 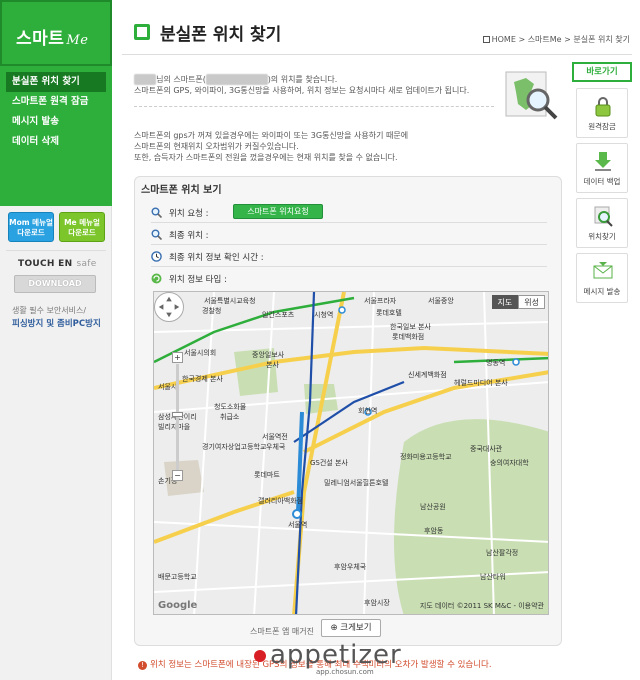 What do you see at coordinates (177, 475) in the screenshot?
I see `zoom-out-button: −` at bounding box center [177, 475].